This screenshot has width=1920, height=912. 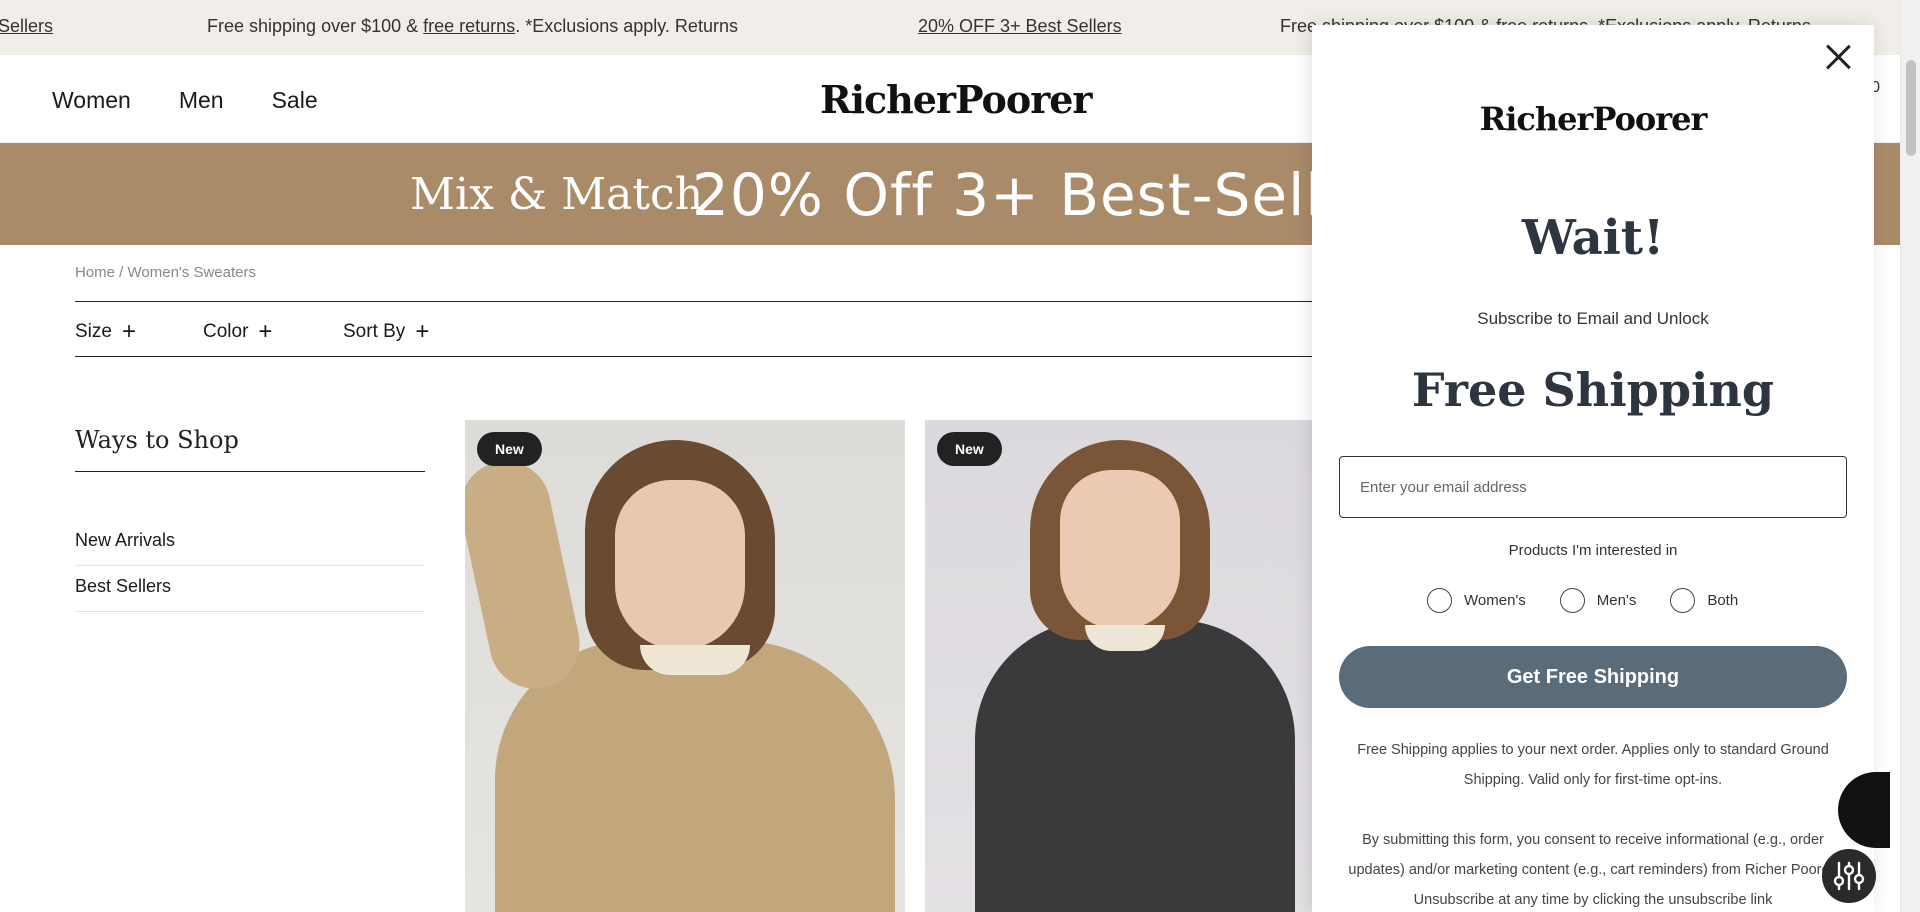 I want to click on sliders-icon, so click(x=1849, y=876).